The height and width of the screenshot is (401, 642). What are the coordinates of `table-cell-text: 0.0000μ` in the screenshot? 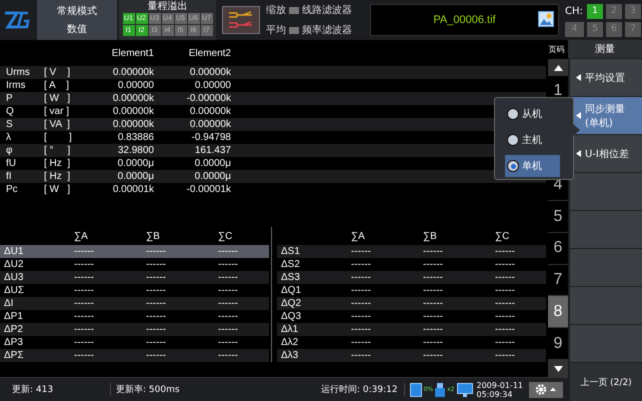 It's located at (135, 163).